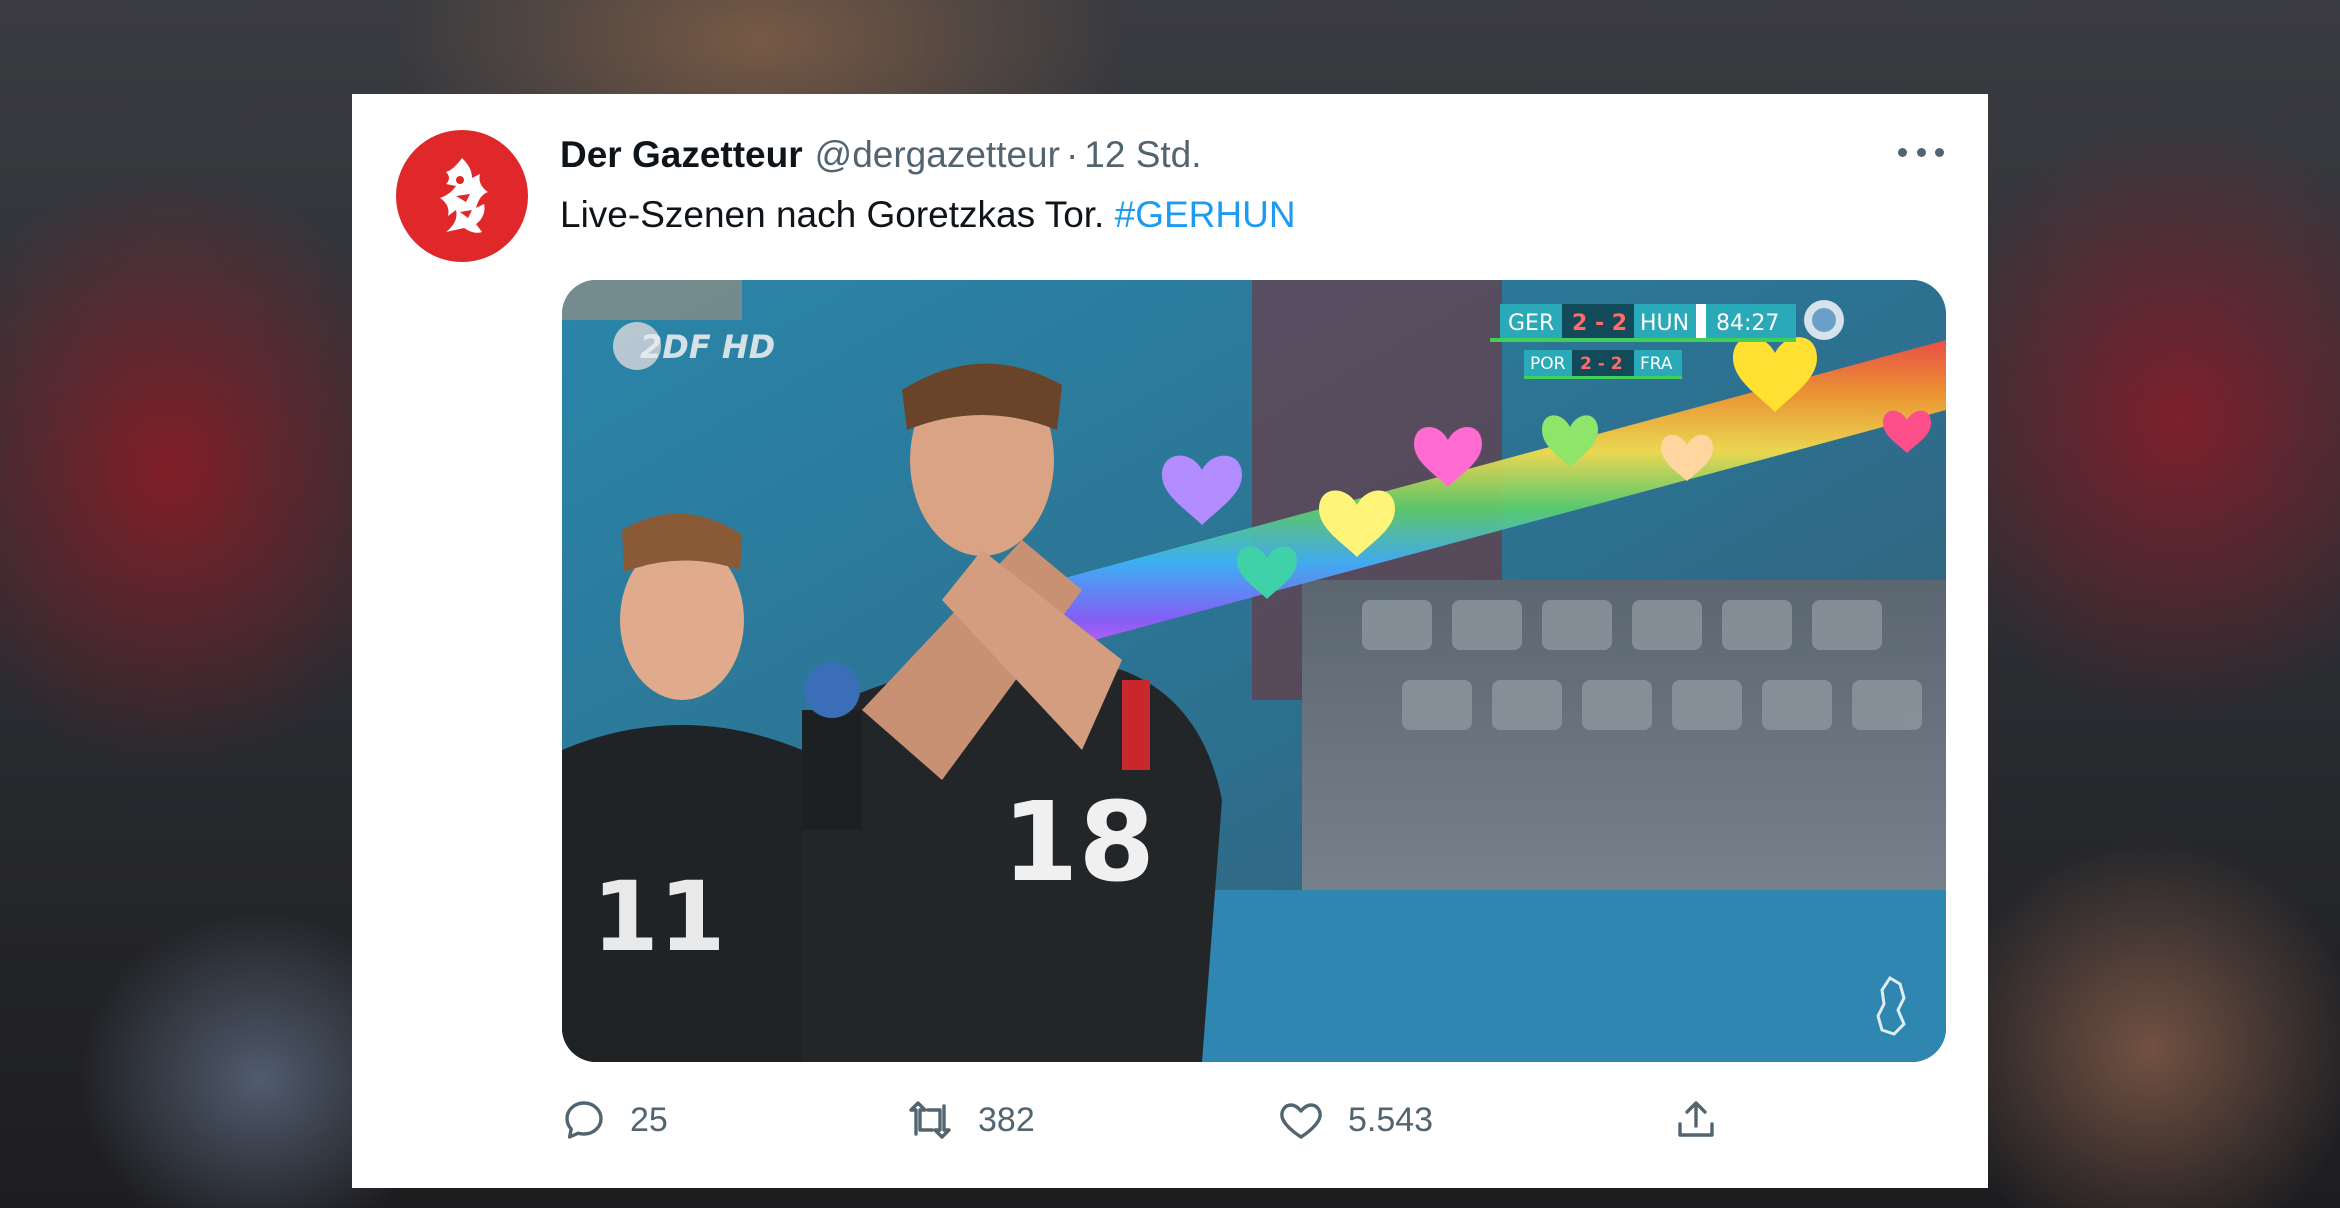 The width and height of the screenshot is (2340, 1208). I want to click on tweet-actions: 25 382 5.543, so click(1255, 1120).